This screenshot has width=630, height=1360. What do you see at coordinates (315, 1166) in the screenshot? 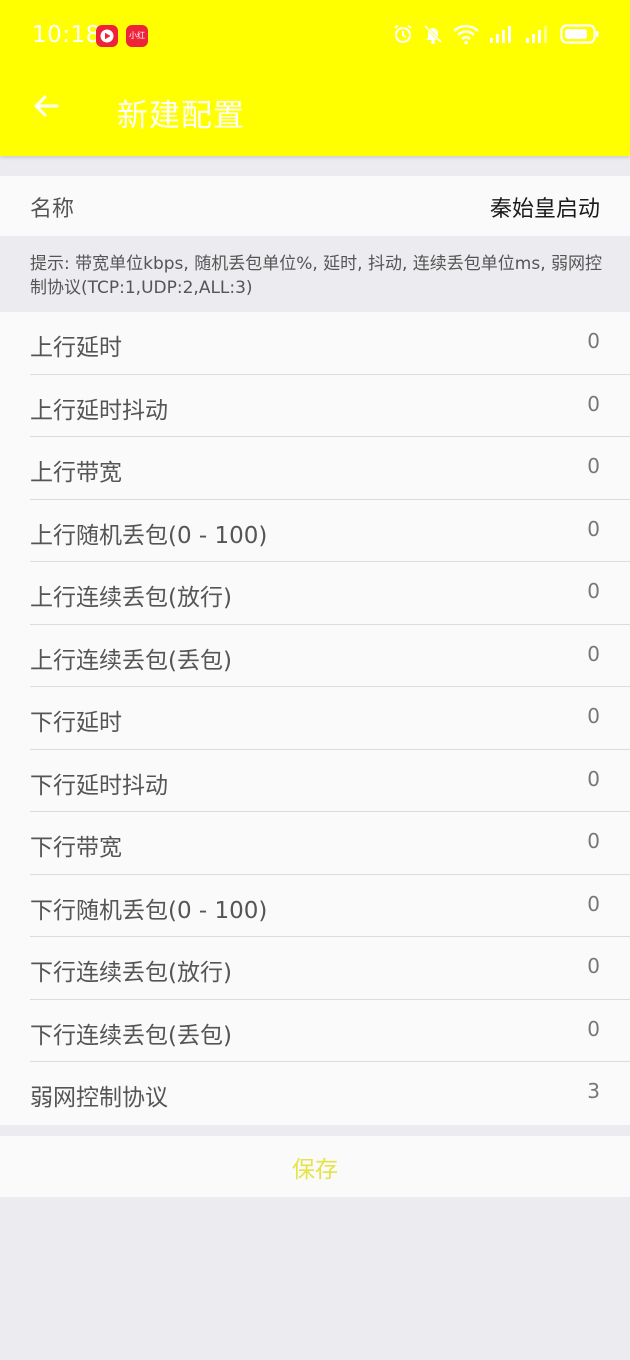
I see `save-button: 保存` at bounding box center [315, 1166].